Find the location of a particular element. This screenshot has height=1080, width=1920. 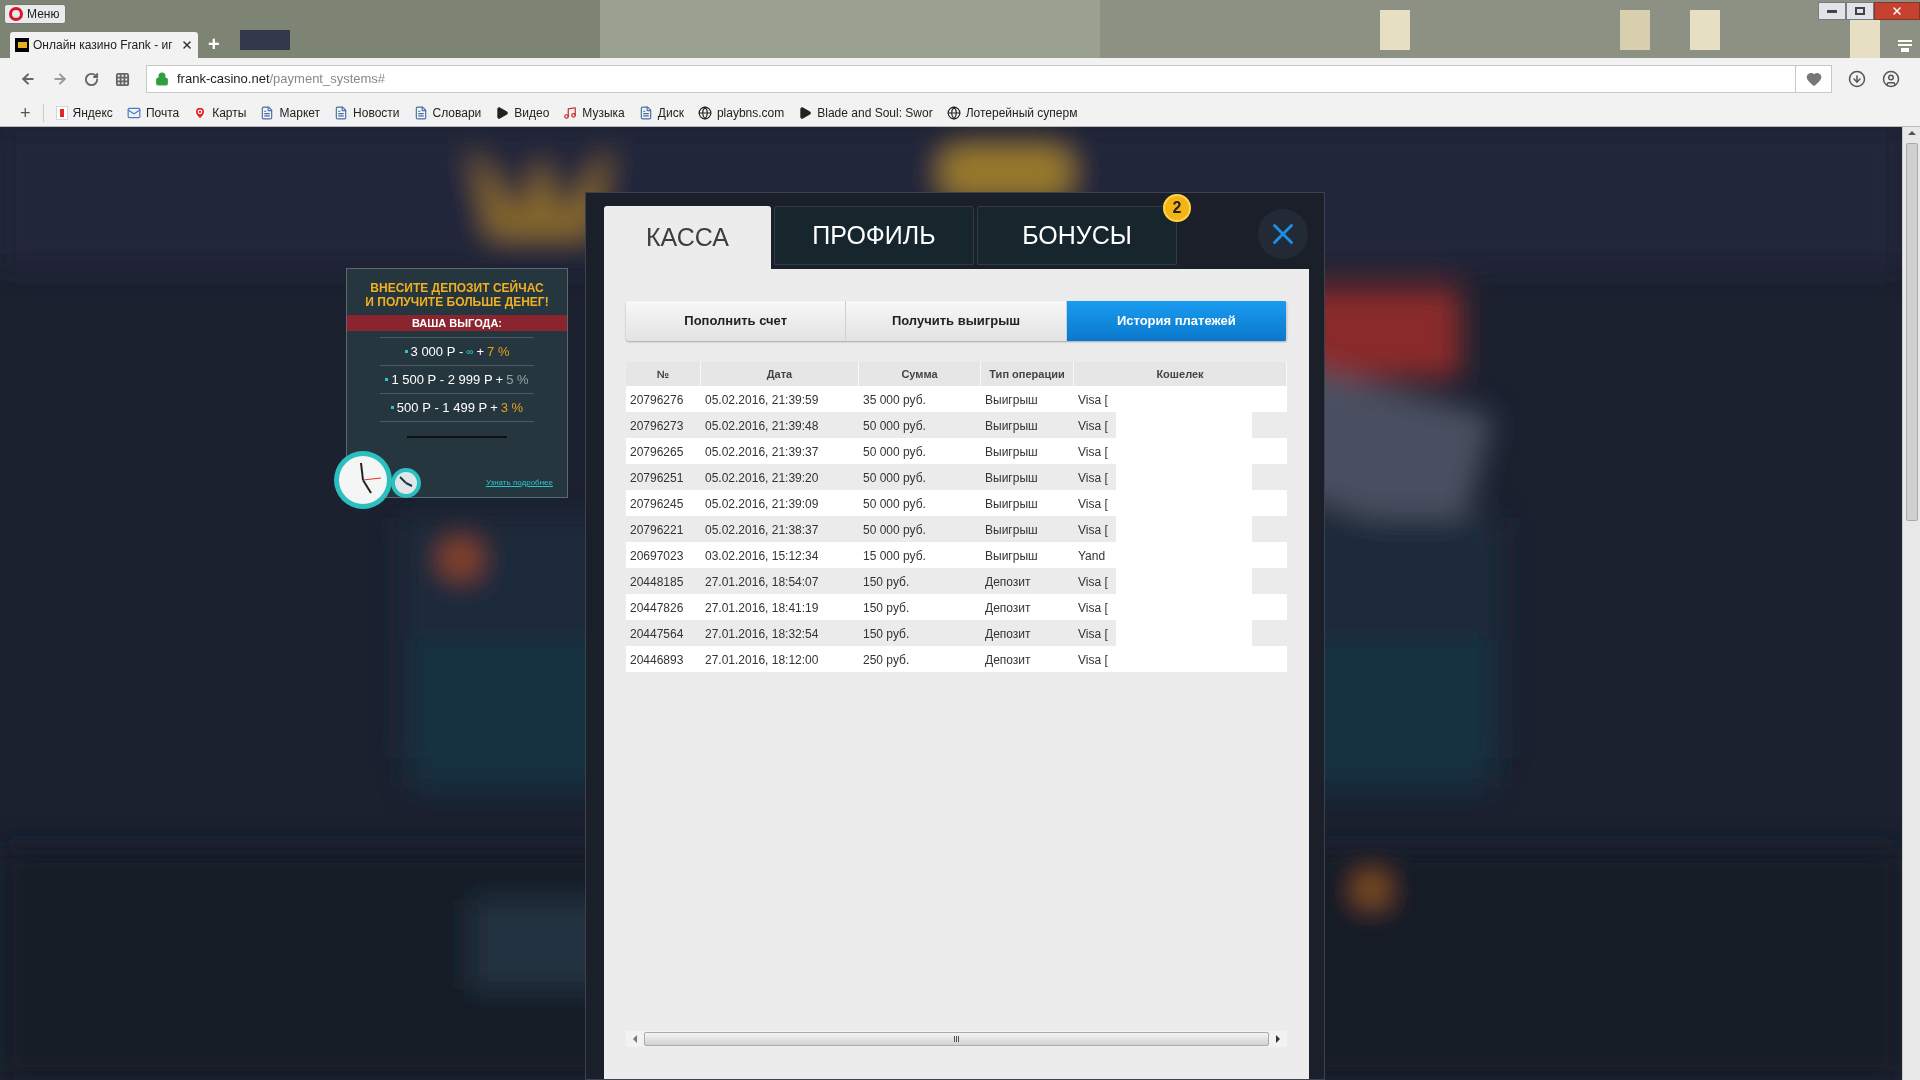

bonus-tier: 500 Р - 1 499 Р + 3 % is located at coordinates (457, 407).